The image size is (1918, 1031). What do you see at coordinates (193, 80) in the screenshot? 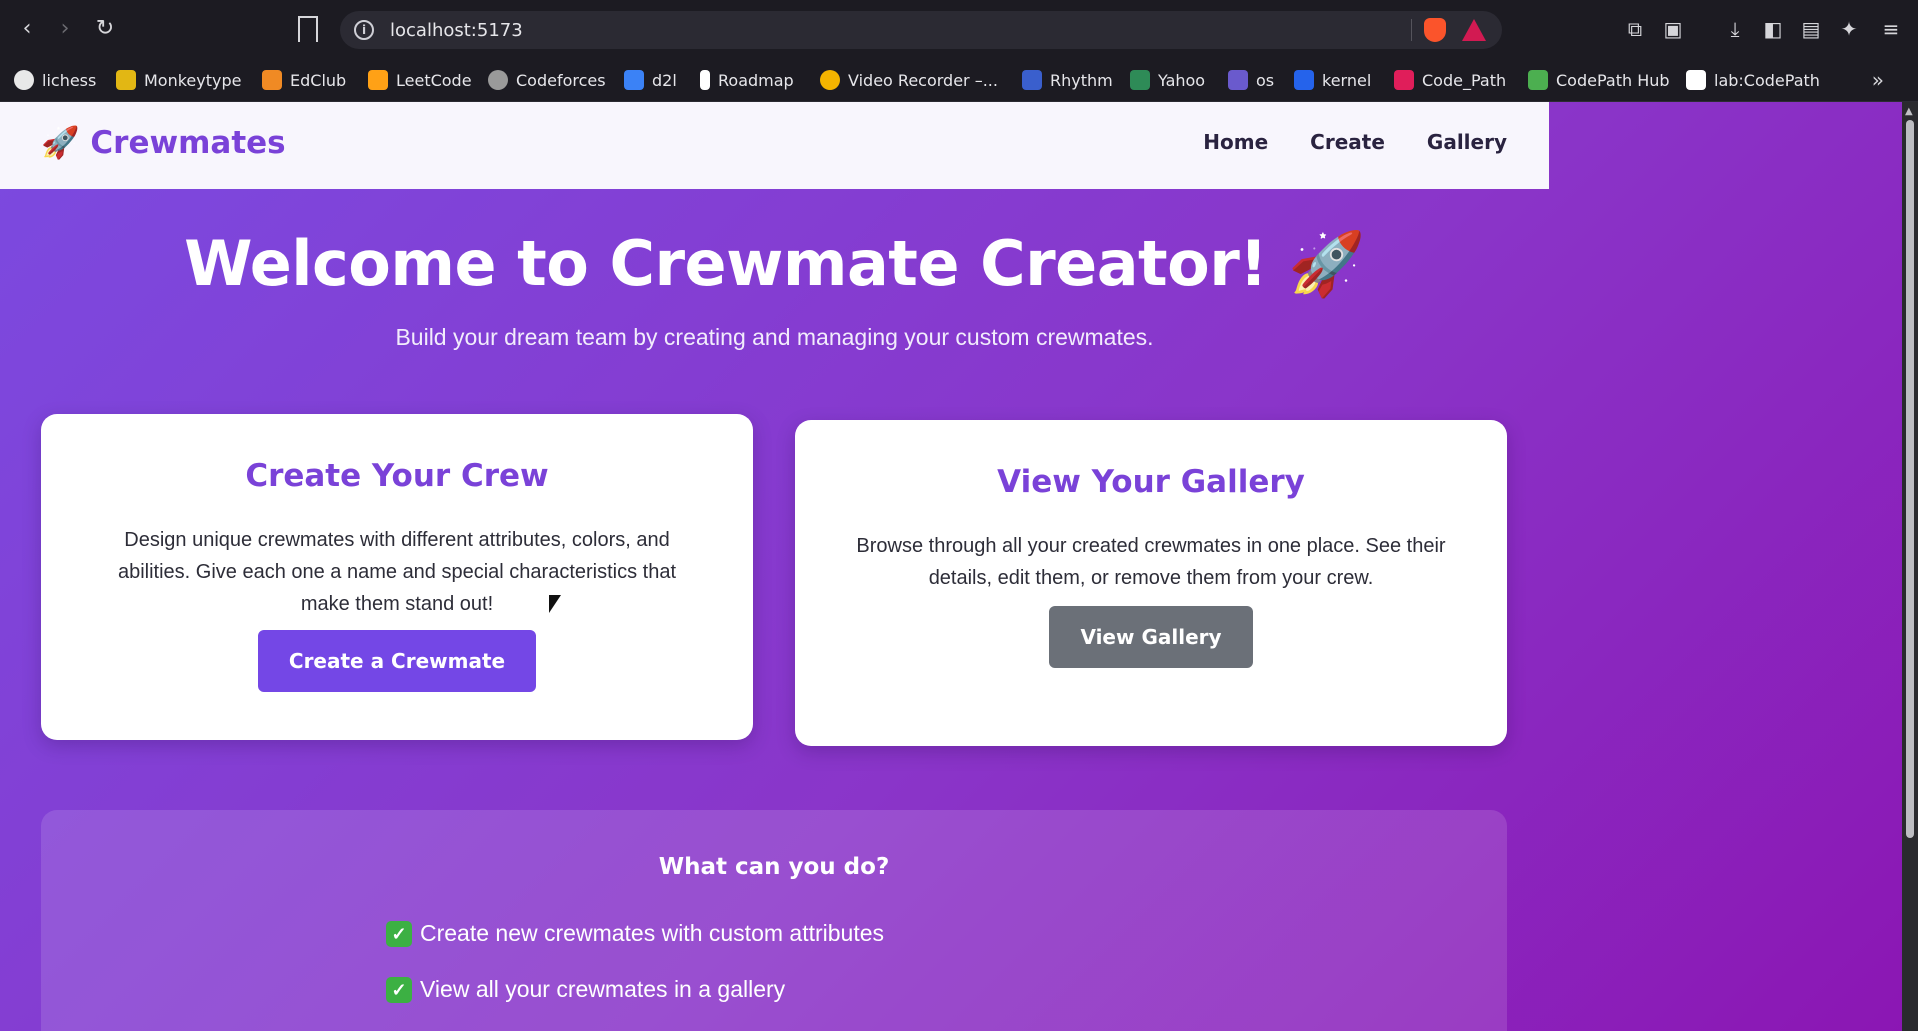
I see `bookmark-label: Monkeytype` at bounding box center [193, 80].